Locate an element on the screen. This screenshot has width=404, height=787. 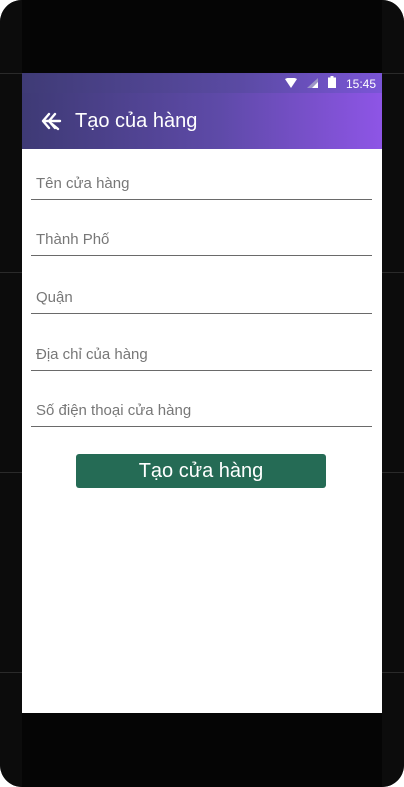
cell-signal-icon is located at coordinates (312, 84).